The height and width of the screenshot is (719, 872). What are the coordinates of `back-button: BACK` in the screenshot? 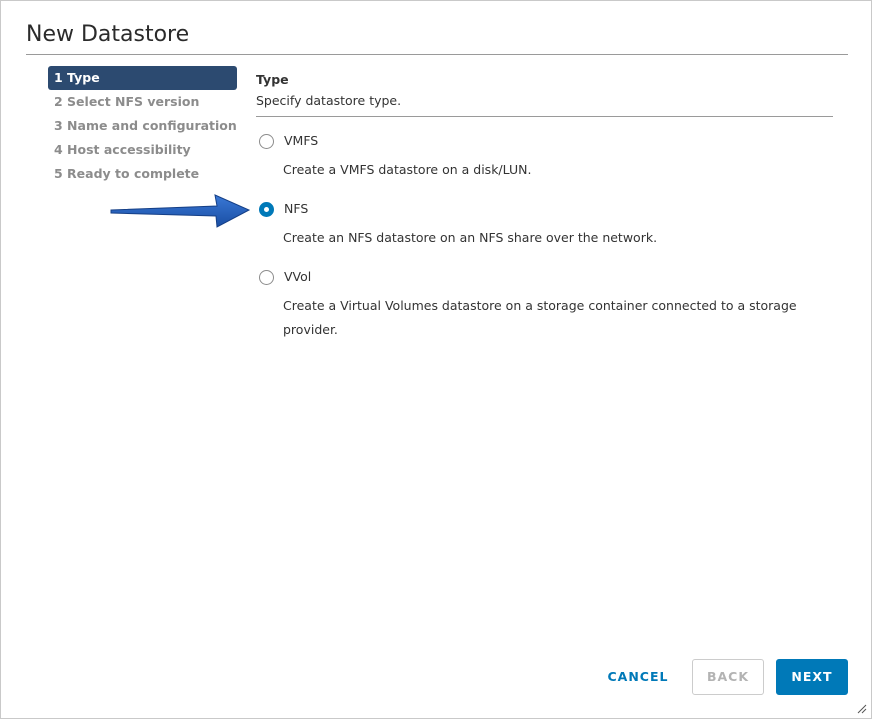 It's located at (728, 677).